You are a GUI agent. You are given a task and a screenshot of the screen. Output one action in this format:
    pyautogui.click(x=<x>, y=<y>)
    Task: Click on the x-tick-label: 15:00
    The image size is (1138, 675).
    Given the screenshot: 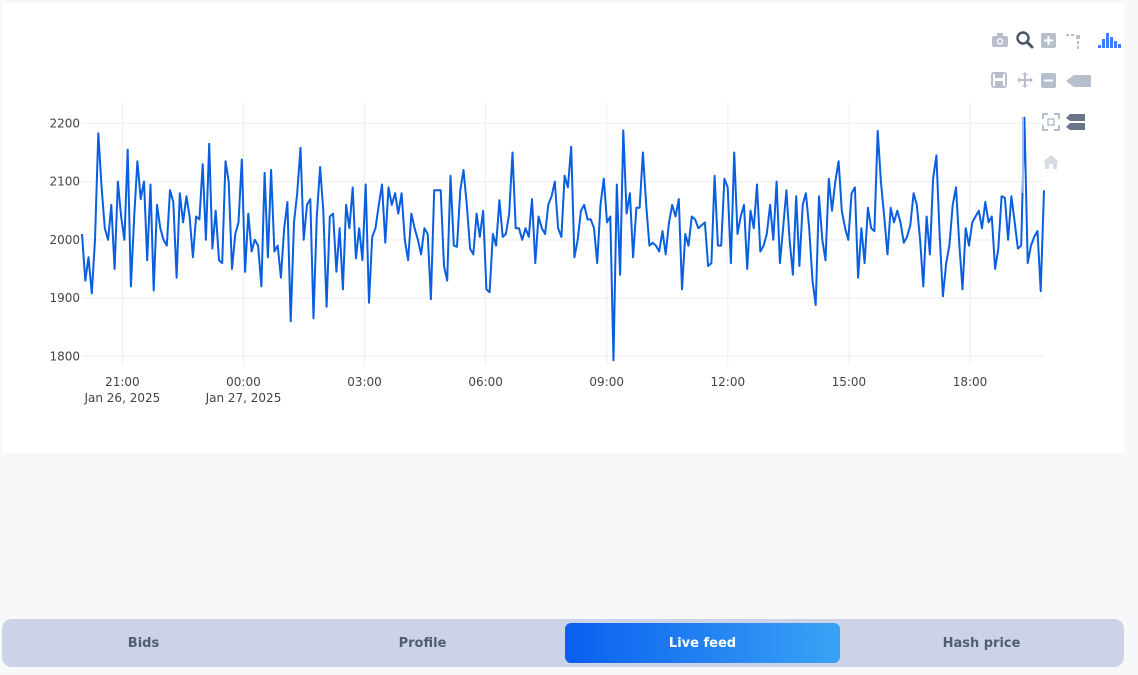 What is the action you would take?
    pyautogui.click(x=849, y=382)
    